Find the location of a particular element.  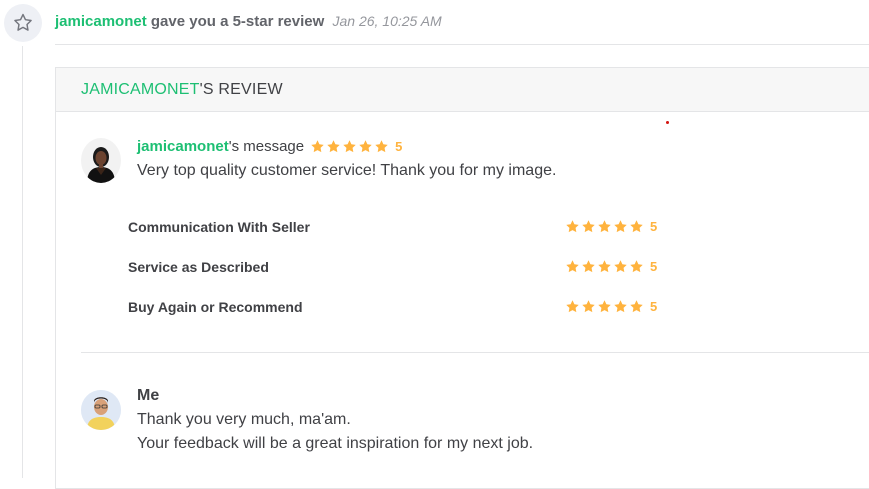

timeline-line is located at coordinates (22, 262).